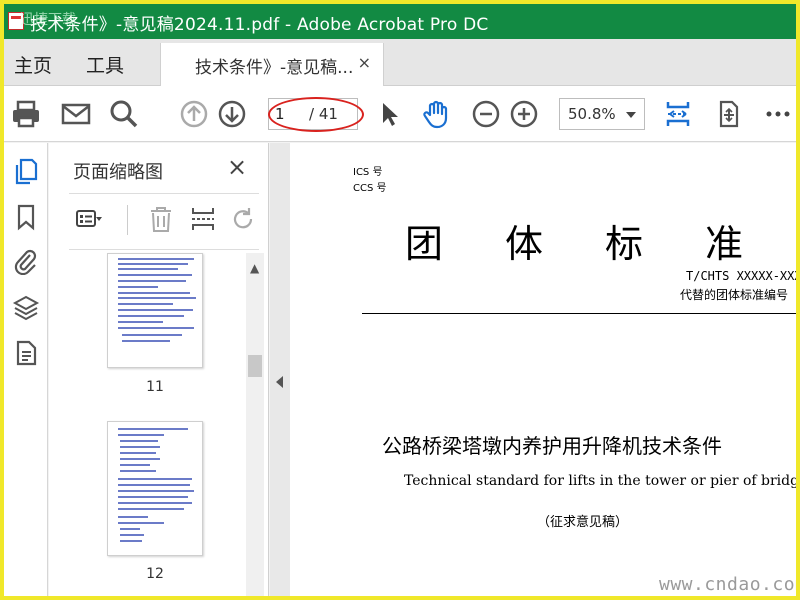  I want to click on standard-number: T/CHTS XXXXX-XXXX, so click(743, 276).